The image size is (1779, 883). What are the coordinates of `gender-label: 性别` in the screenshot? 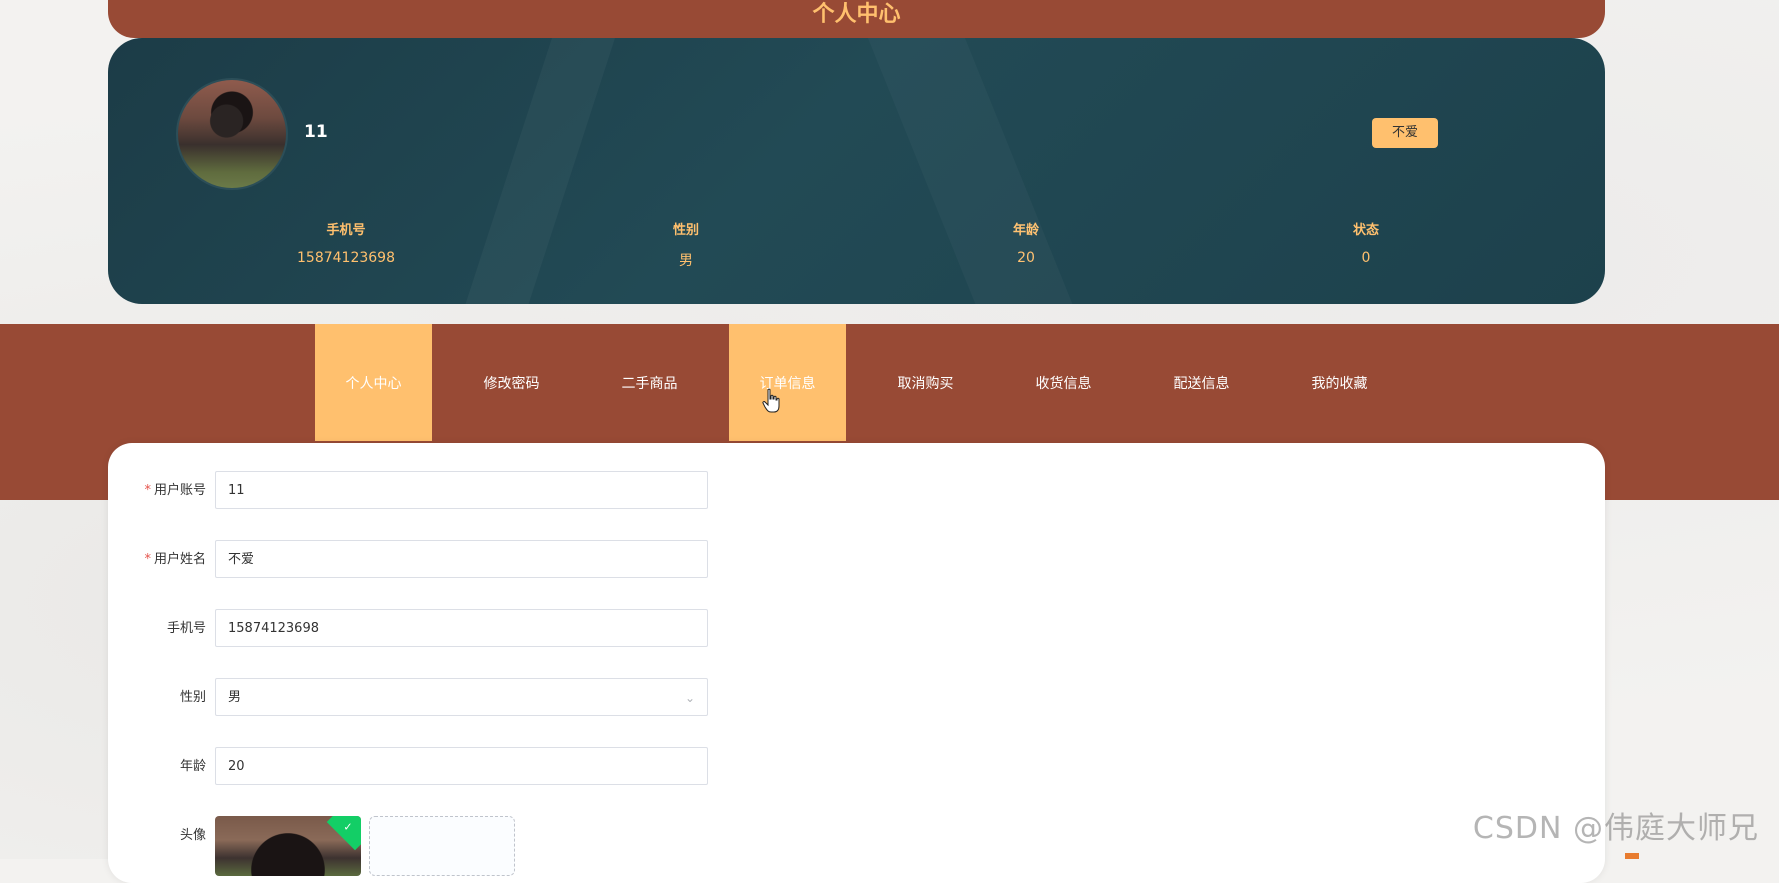 It's located at (192, 697).